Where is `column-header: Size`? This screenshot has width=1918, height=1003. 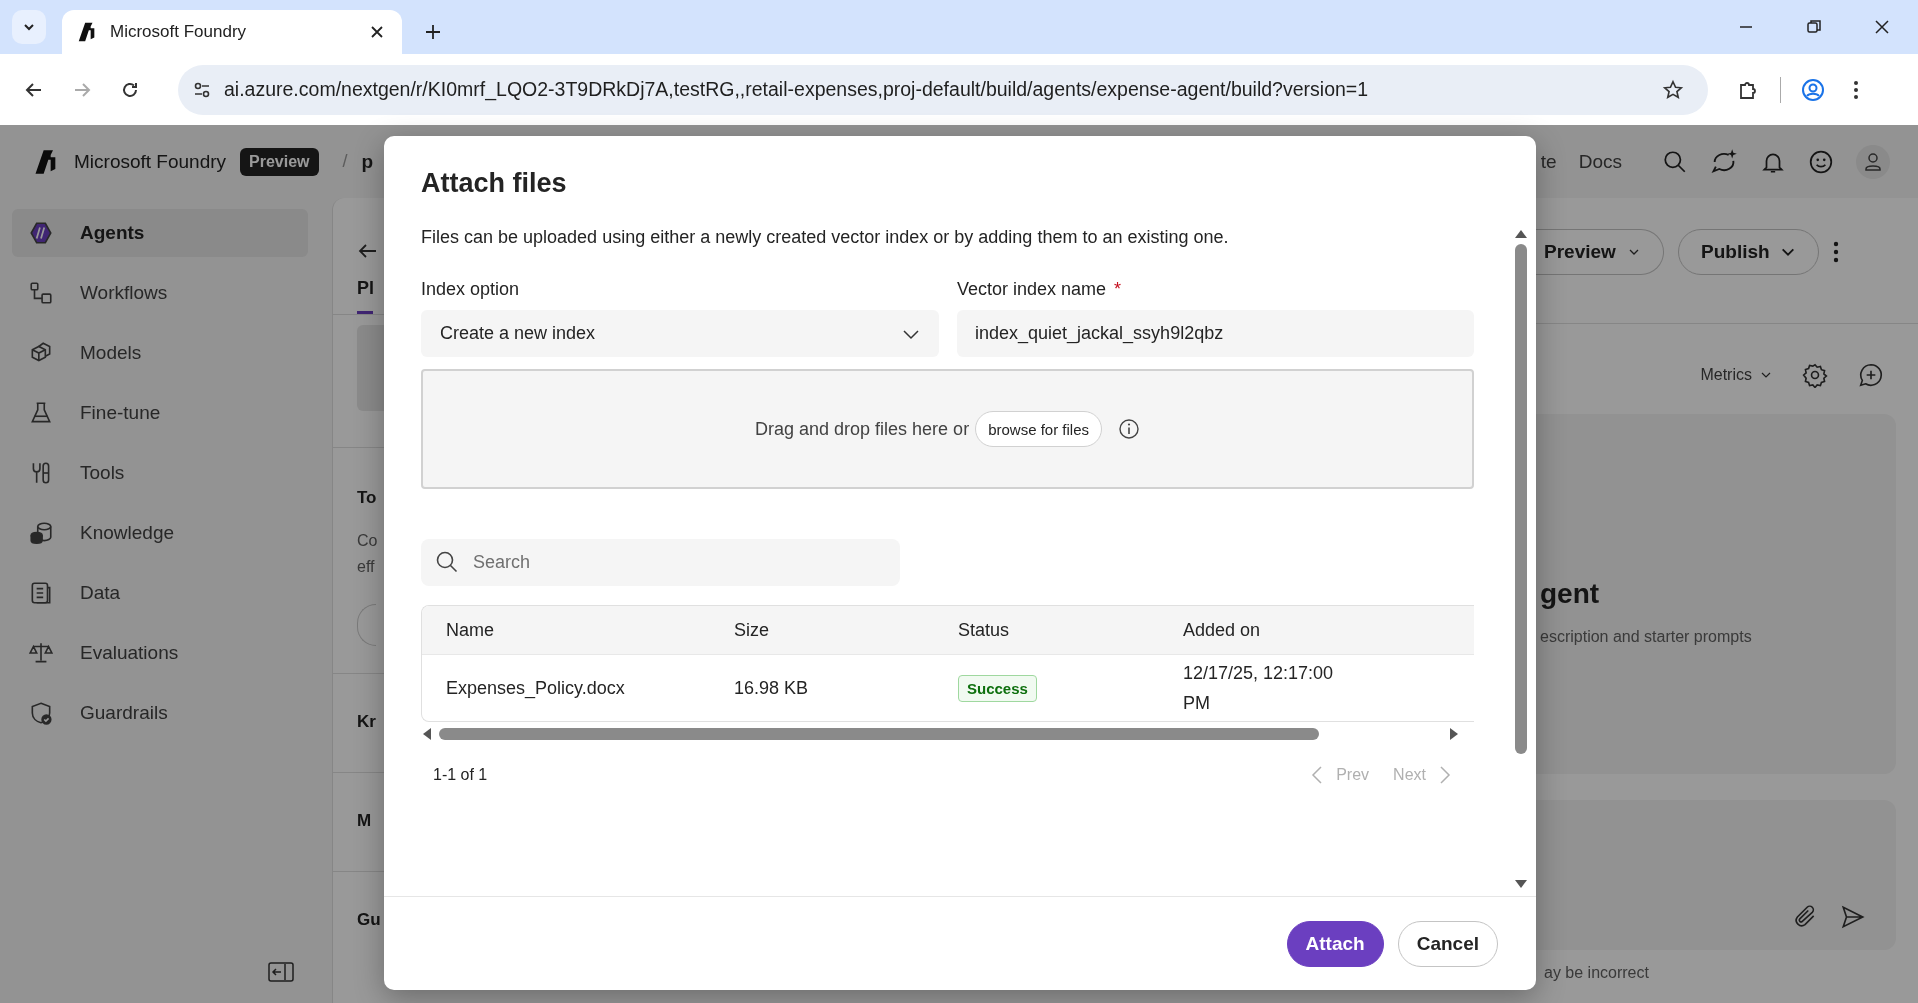
column-header: Size is located at coordinates (752, 630).